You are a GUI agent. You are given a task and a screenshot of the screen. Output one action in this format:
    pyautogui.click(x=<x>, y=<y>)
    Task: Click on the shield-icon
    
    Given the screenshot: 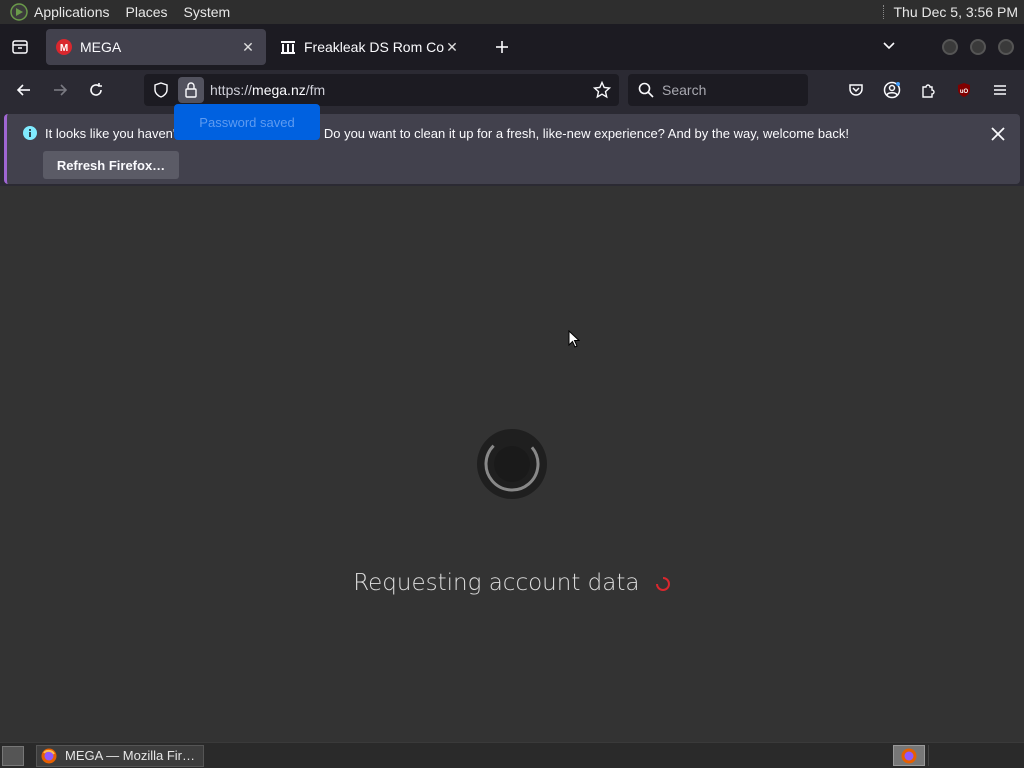 What is the action you would take?
    pyautogui.click(x=161, y=90)
    